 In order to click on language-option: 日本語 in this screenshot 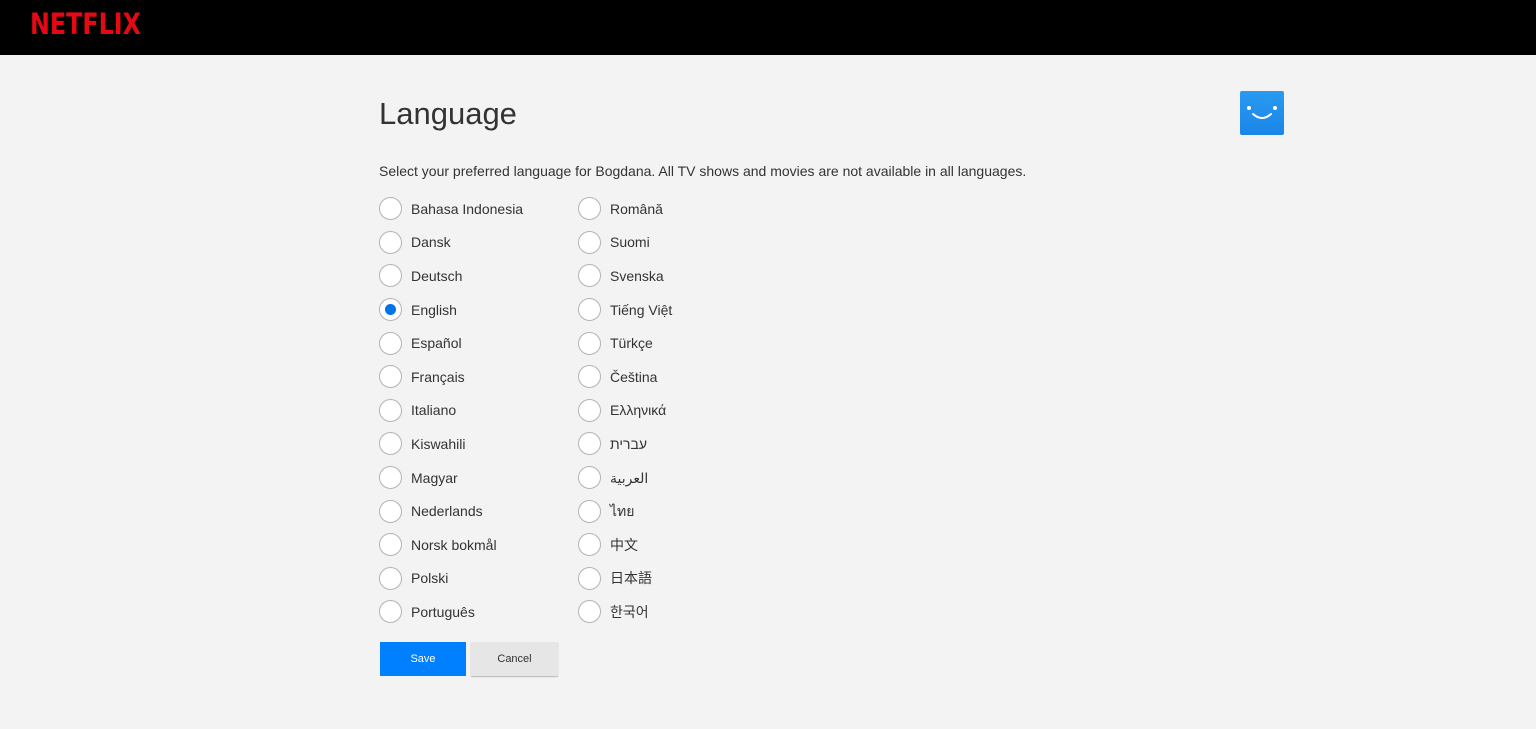, I will do `click(625, 579)`.